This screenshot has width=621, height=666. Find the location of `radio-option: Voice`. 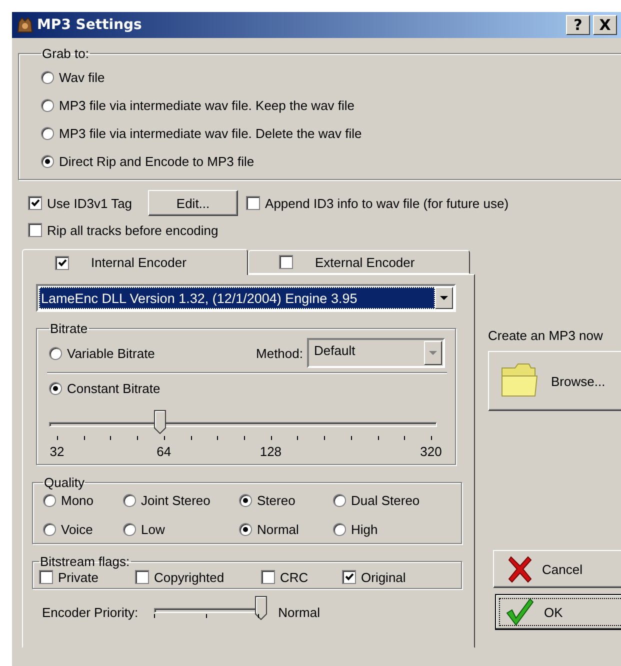

radio-option: Voice is located at coordinates (83, 529).